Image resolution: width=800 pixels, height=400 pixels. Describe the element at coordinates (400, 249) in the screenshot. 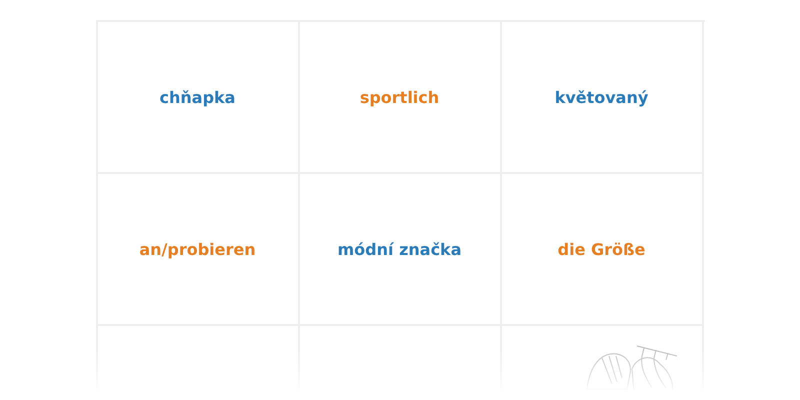

I see `vocabulary-word: módní značka` at that location.